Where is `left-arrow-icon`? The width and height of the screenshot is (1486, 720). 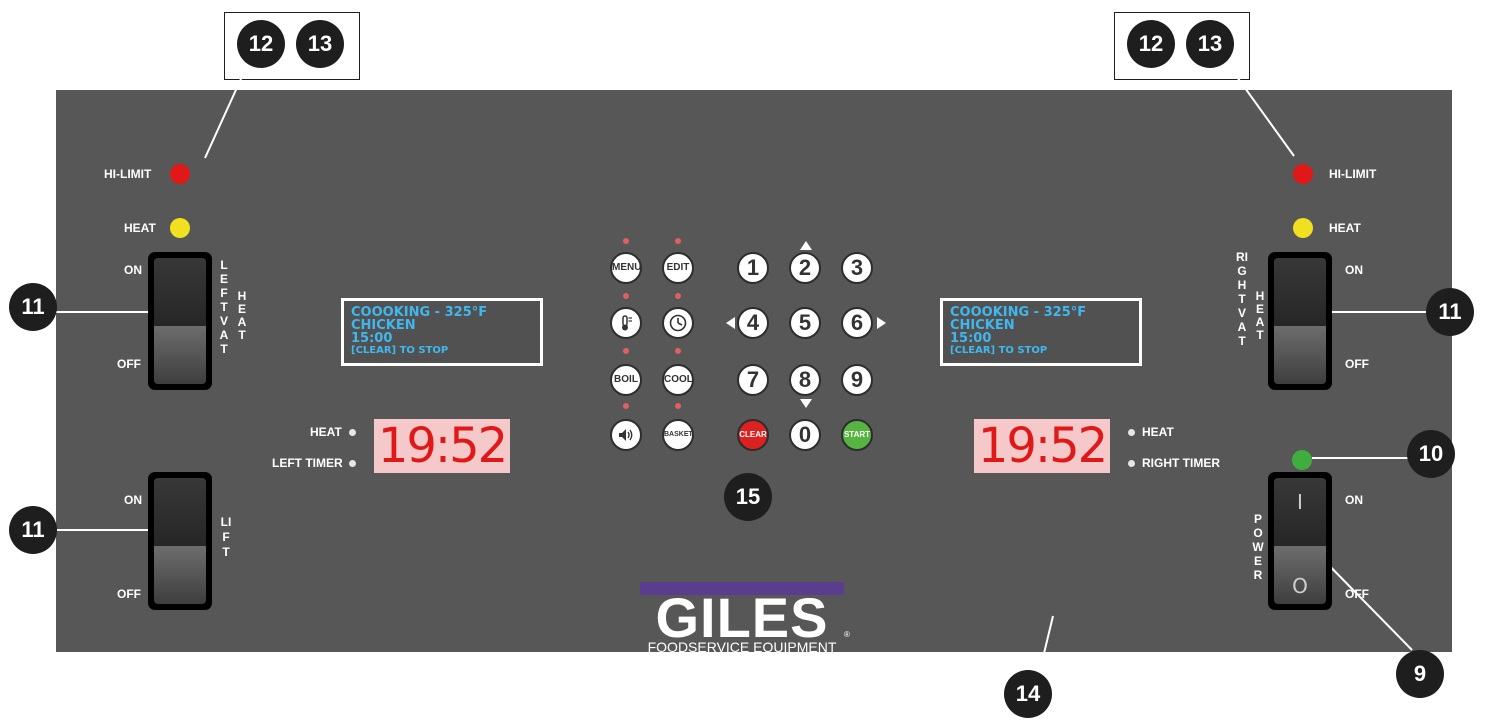
left-arrow-icon is located at coordinates (730, 323).